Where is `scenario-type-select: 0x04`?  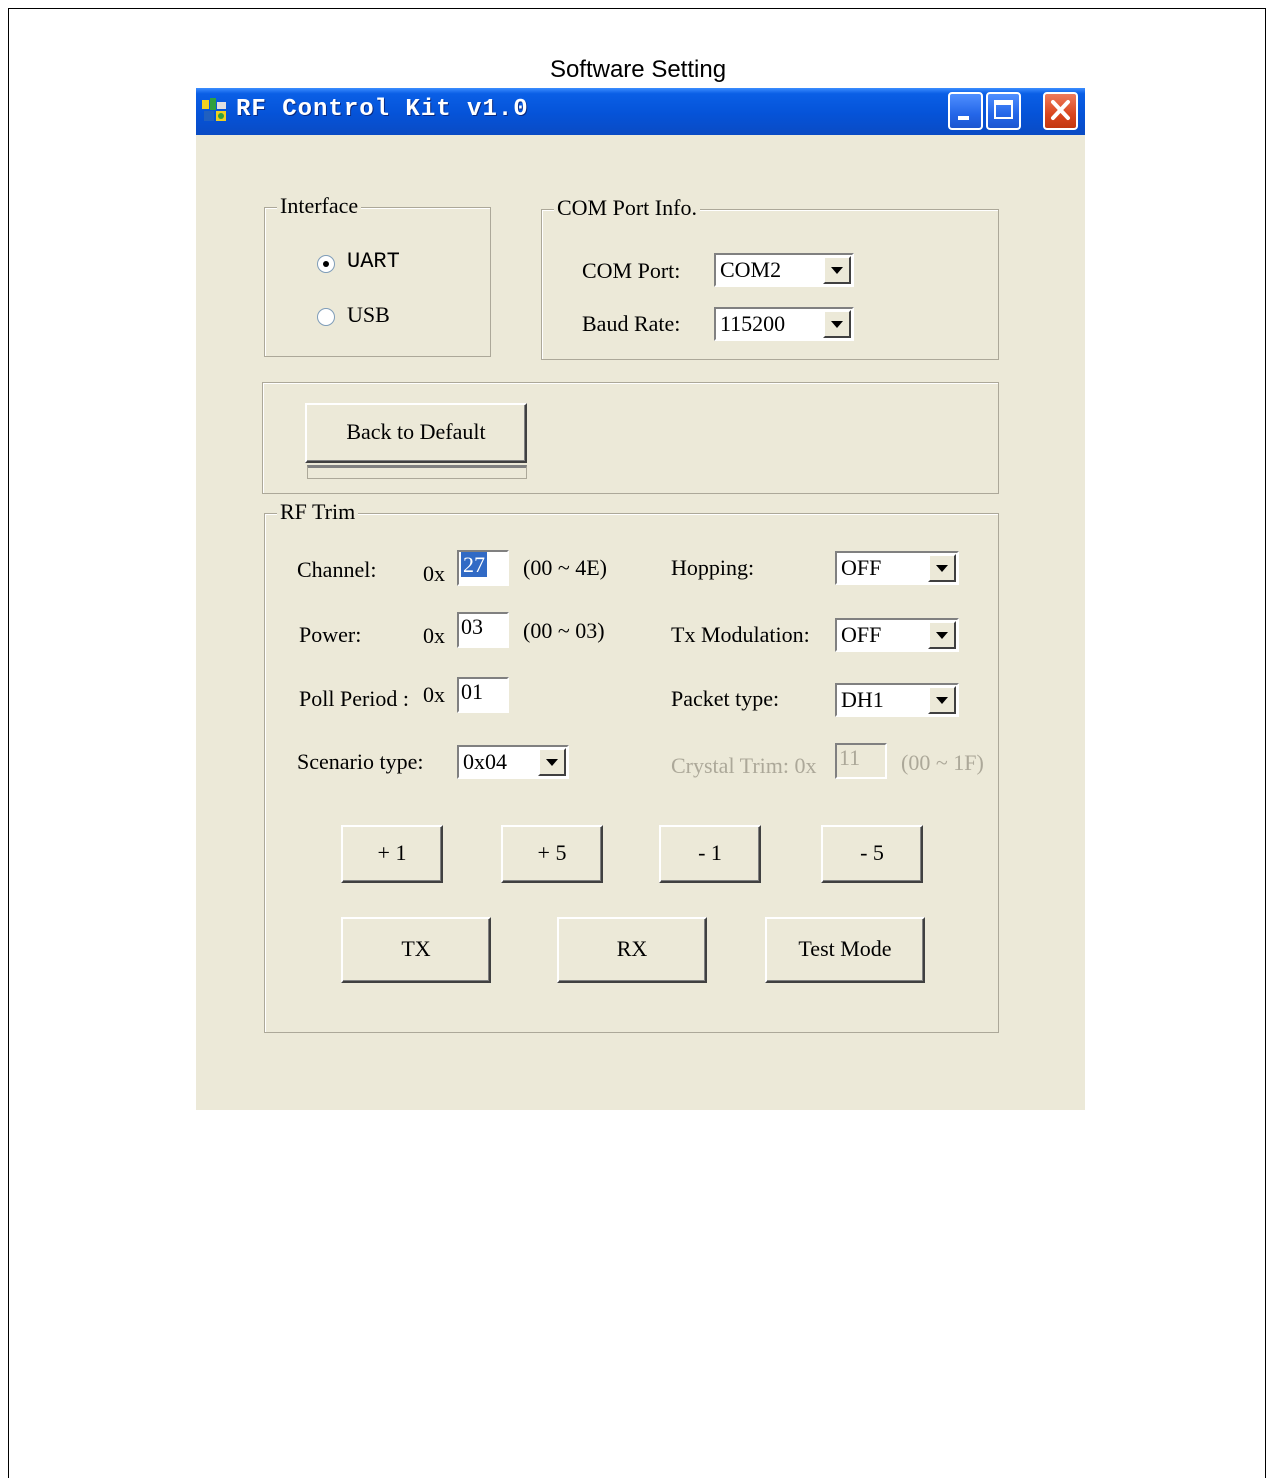
scenario-type-select: 0x04 is located at coordinates (513, 762).